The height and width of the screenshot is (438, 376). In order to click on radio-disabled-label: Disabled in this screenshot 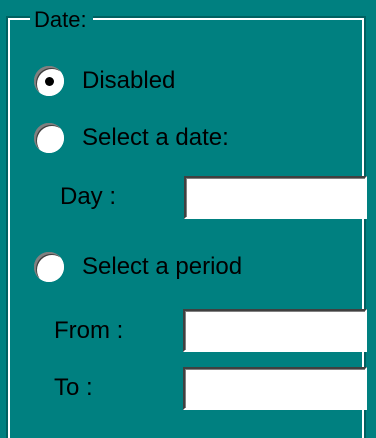, I will do `click(129, 80)`.